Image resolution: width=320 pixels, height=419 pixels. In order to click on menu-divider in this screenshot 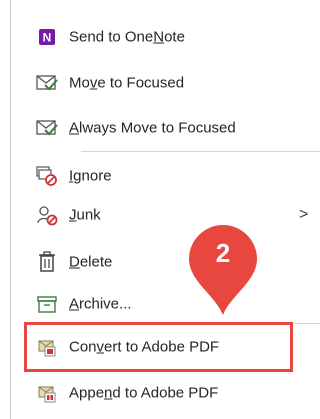, I will do `click(200, 151)`.